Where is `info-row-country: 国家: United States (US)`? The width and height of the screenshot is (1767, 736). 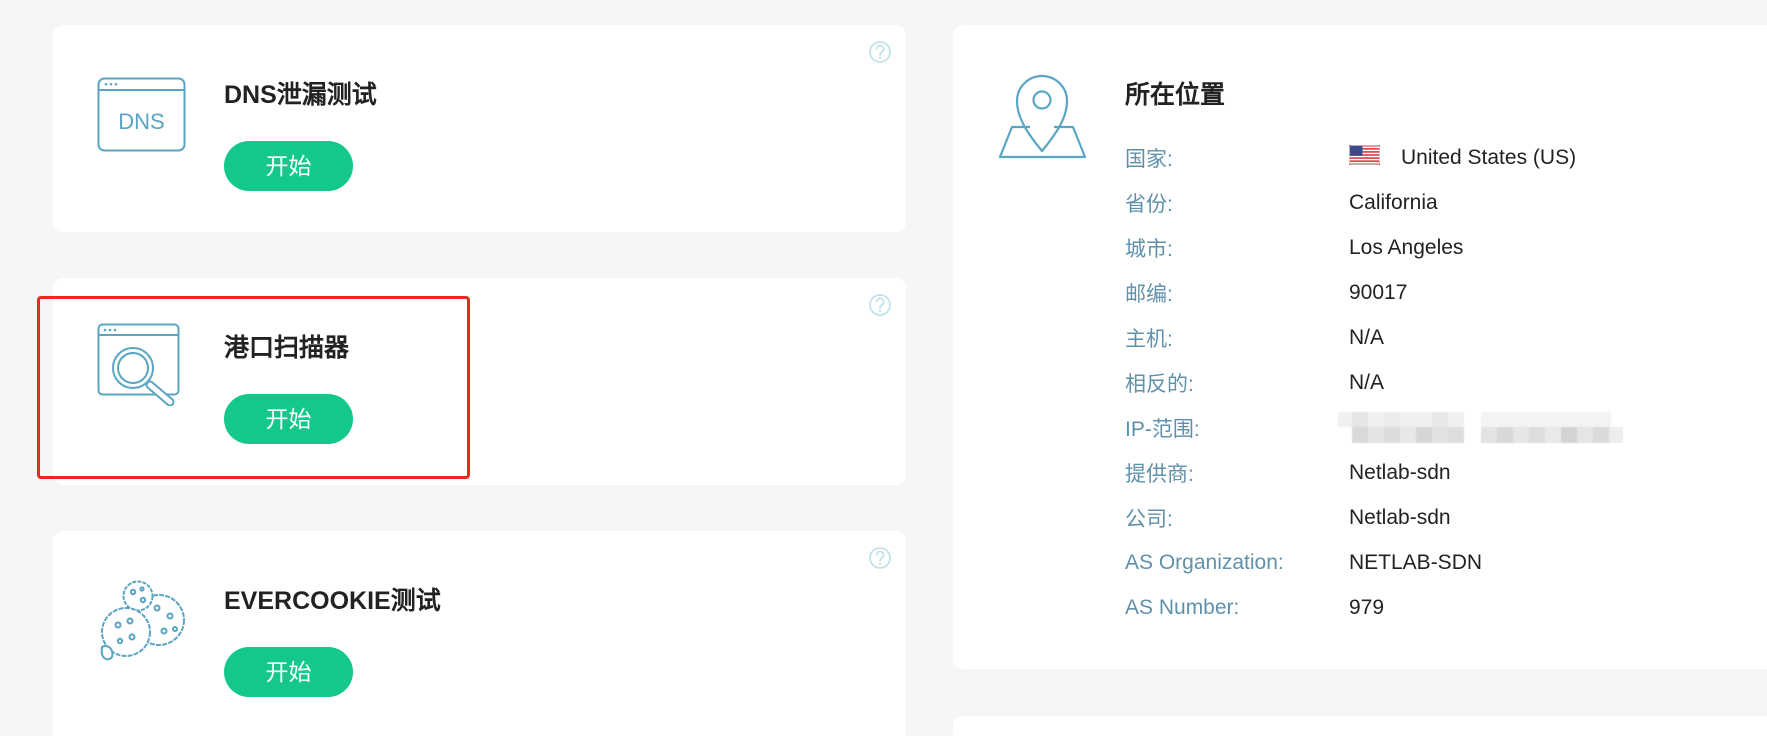
info-row-country: 国家: United States (US) is located at coordinates (1435, 157).